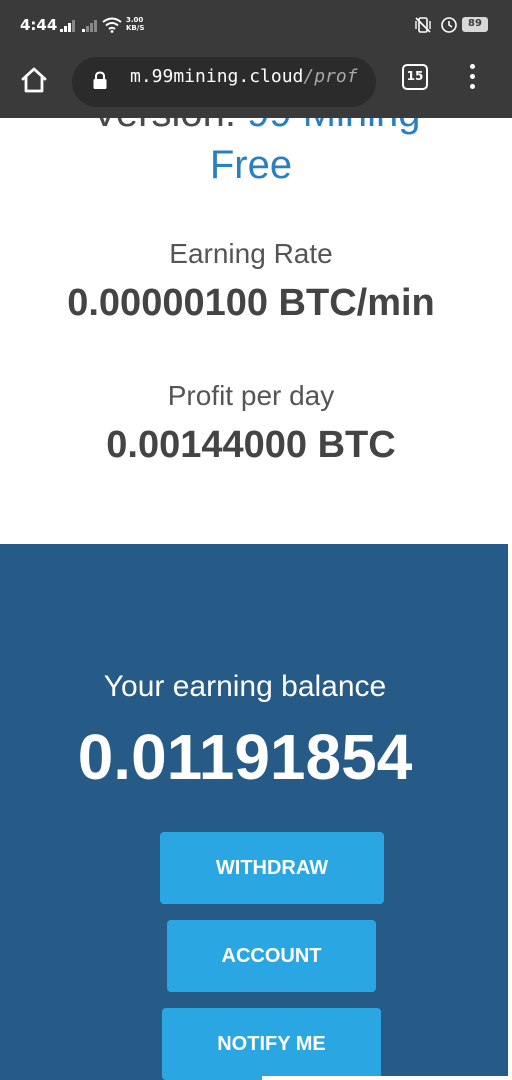 The image size is (512, 1080). What do you see at coordinates (251, 395) in the screenshot?
I see `profit-per-day-label: Profit per day` at bounding box center [251, 395].